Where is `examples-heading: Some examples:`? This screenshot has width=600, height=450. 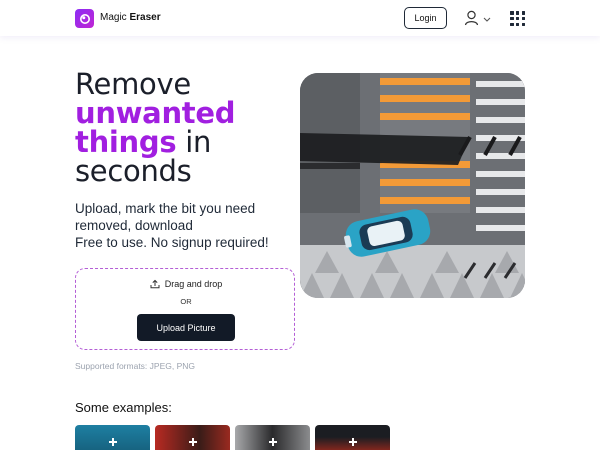
examples-heading: Some examples: is located at coordinates (123, 407).